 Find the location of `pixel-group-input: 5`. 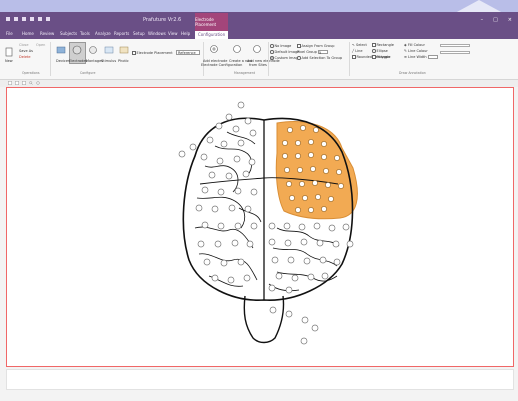

pixel-group-input: 5 is located at coordinates (323, 52).